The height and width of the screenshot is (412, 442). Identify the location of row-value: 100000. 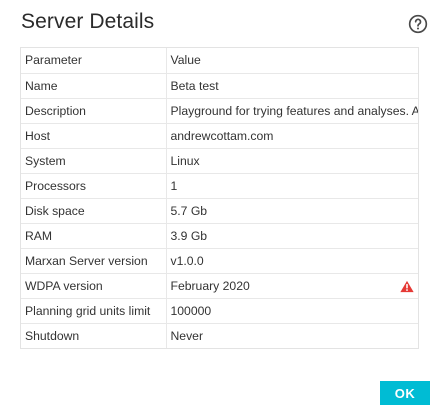
(292, 311).